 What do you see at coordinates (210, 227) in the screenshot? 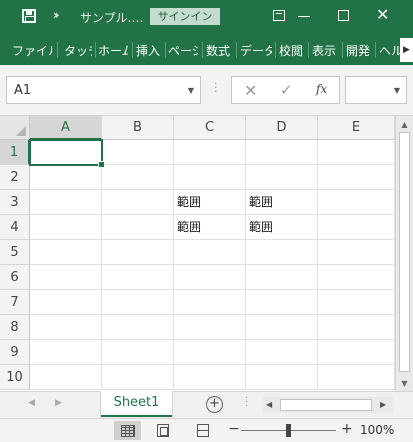
I see `cell-c4: 範囲` at bounding box center [210, 227].